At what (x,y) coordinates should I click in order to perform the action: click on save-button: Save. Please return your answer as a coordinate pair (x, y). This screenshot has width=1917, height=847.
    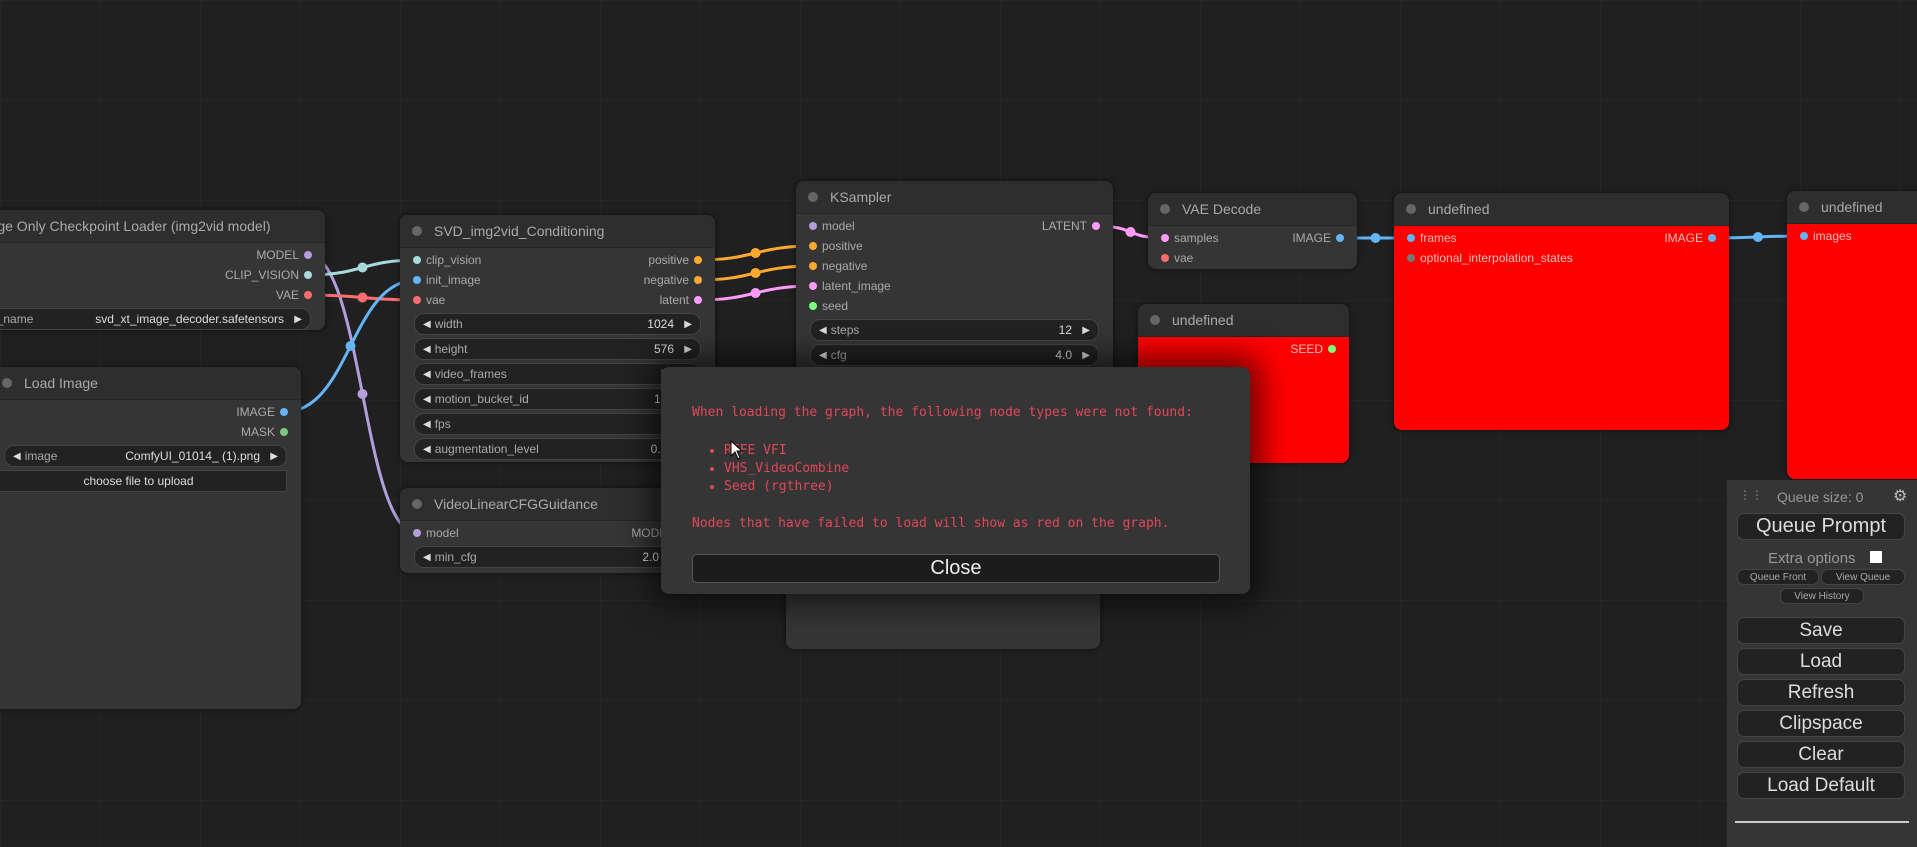
    Looking at the image, I should click on (1821, 630).